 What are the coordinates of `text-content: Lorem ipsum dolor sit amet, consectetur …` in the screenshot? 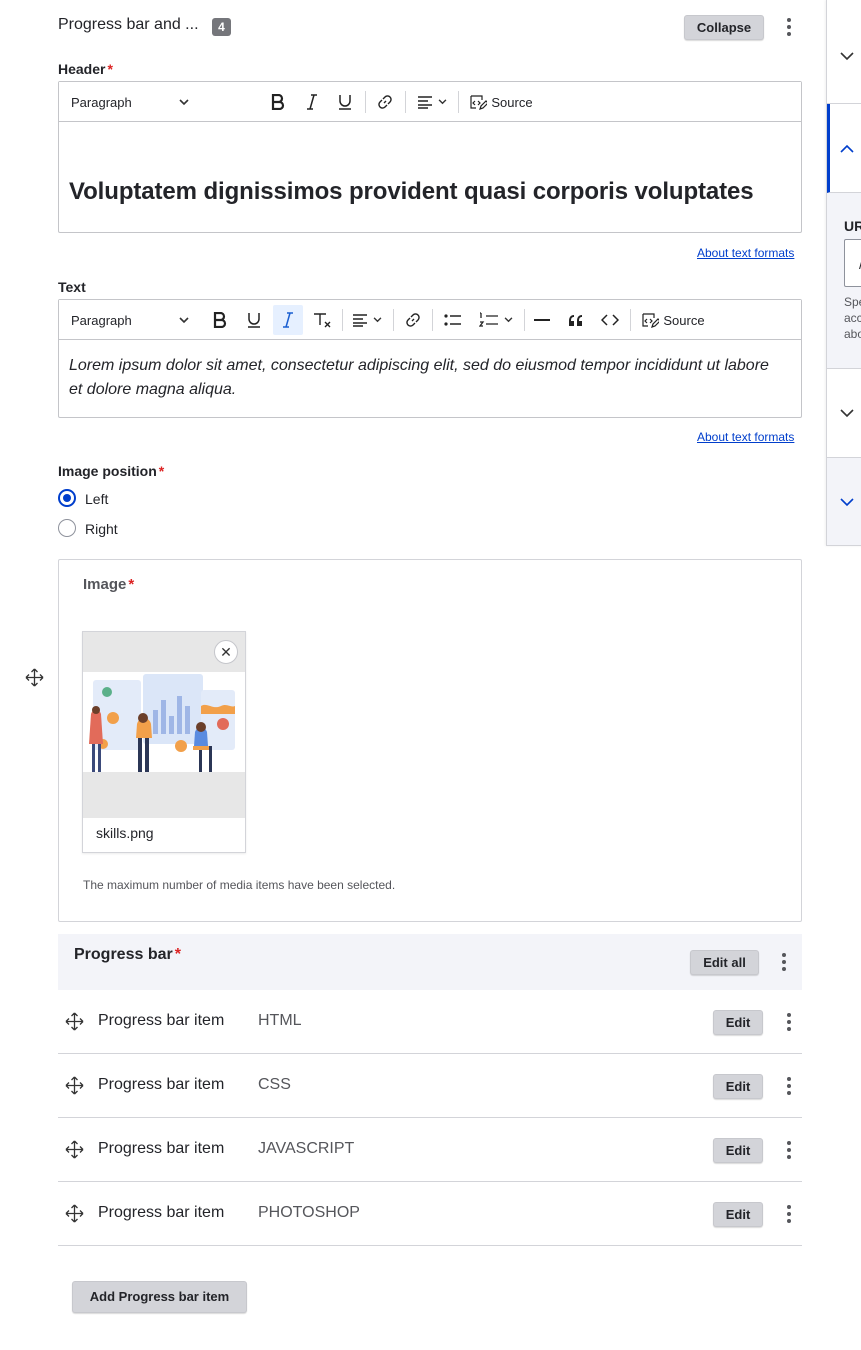 It's located at (419, 378).